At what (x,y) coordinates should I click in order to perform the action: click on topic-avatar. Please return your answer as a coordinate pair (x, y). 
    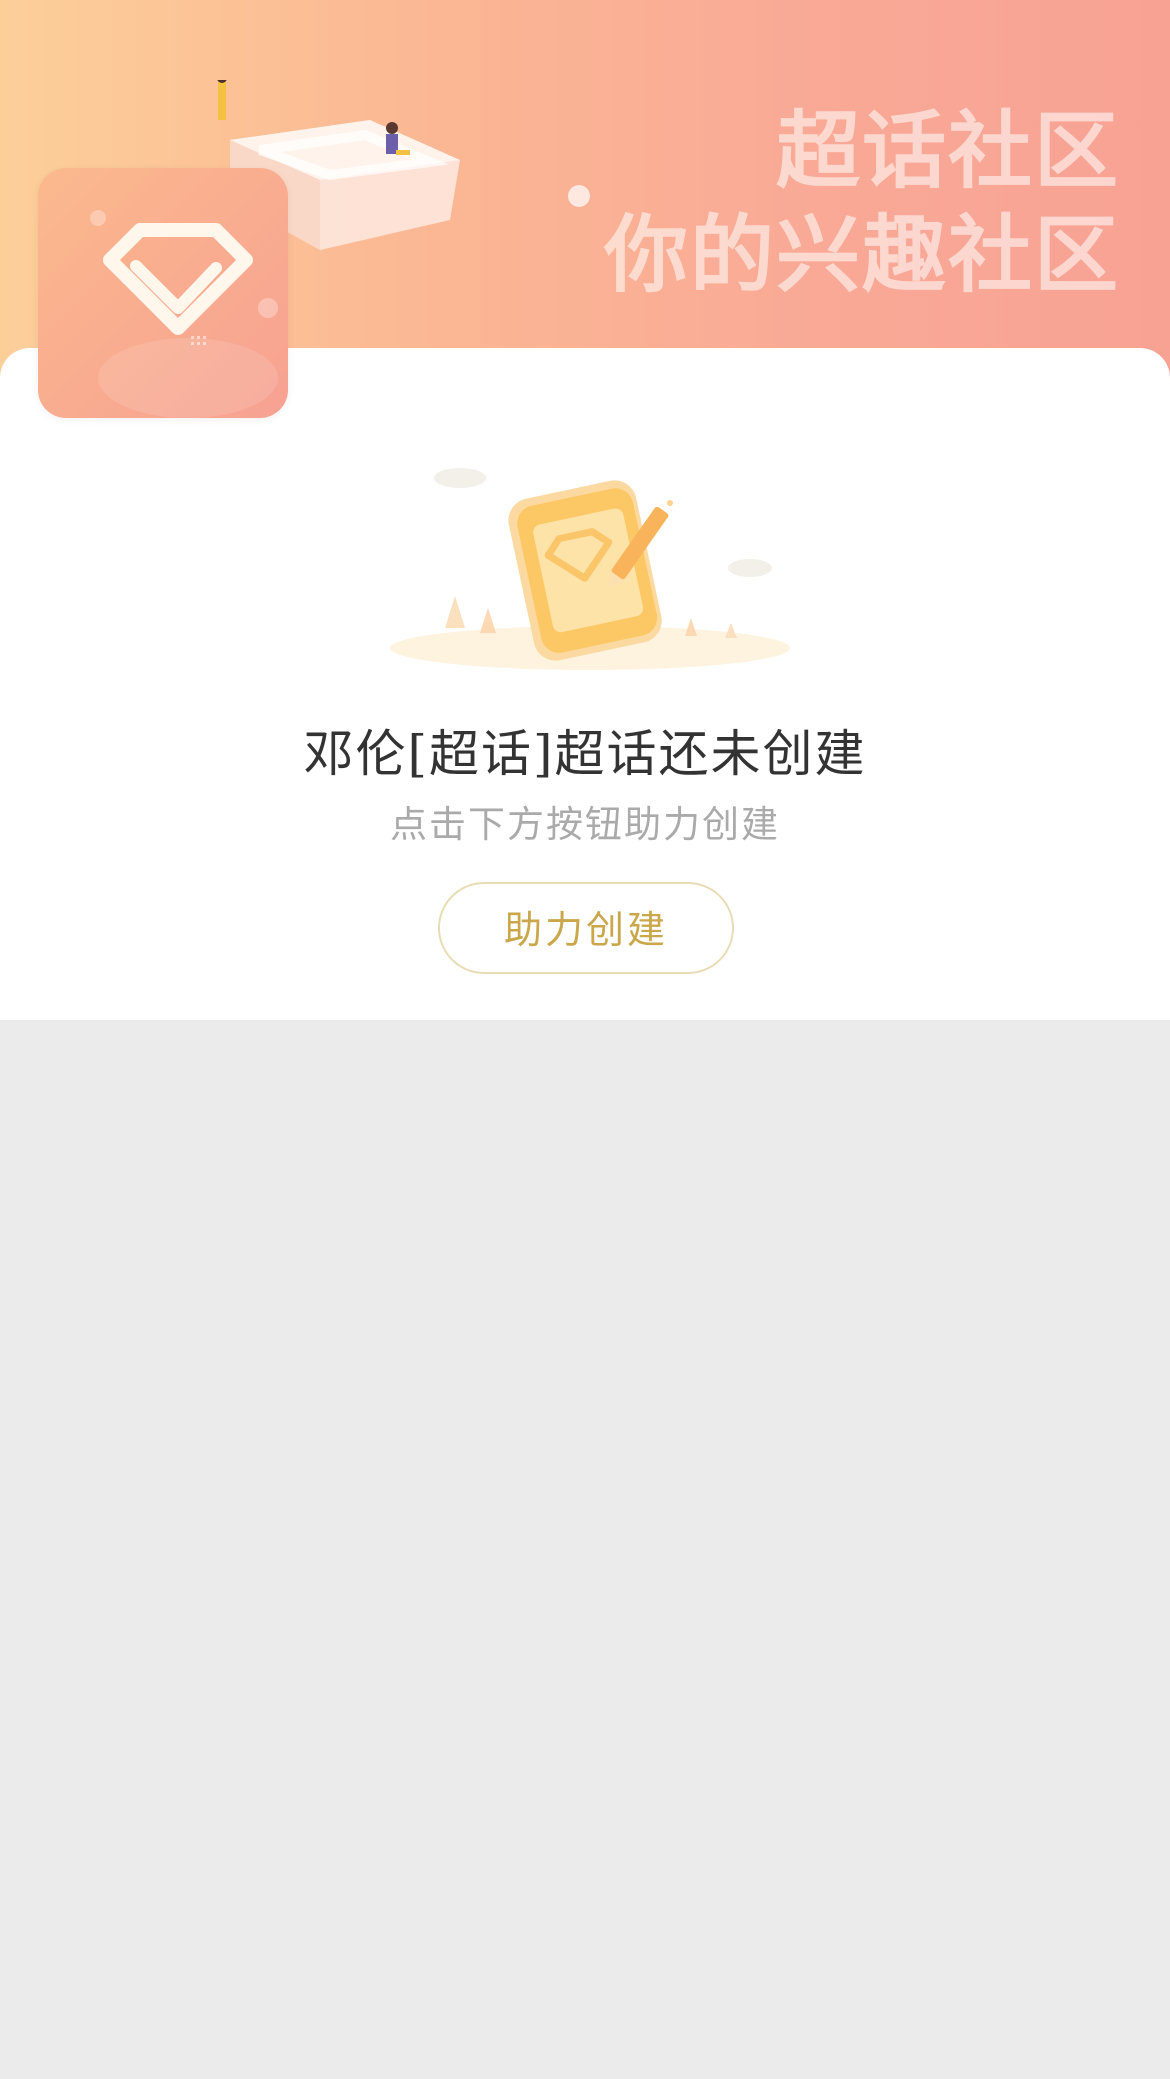
    Looking at the image, I should click on (163, 293).